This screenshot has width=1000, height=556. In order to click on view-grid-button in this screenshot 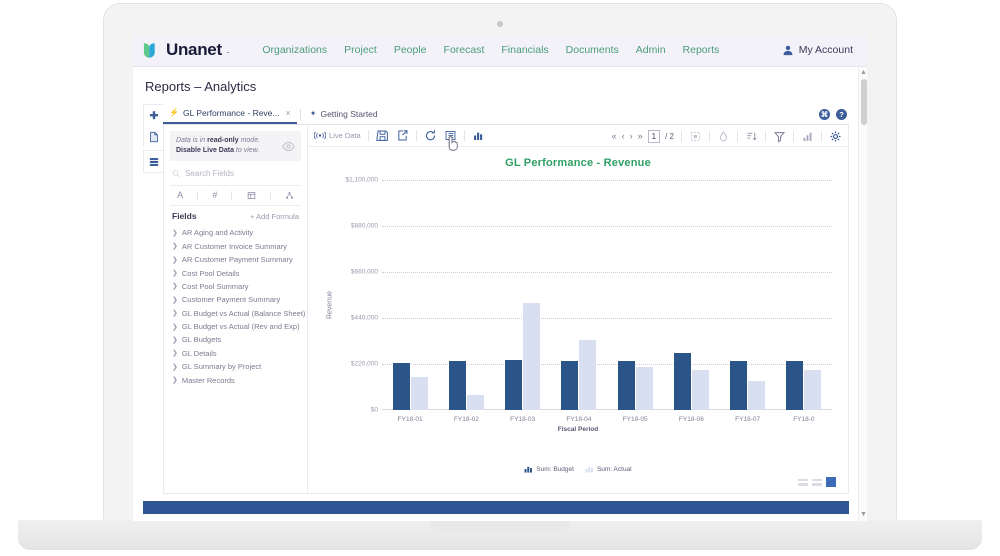, I will do `click(817, 482)`.